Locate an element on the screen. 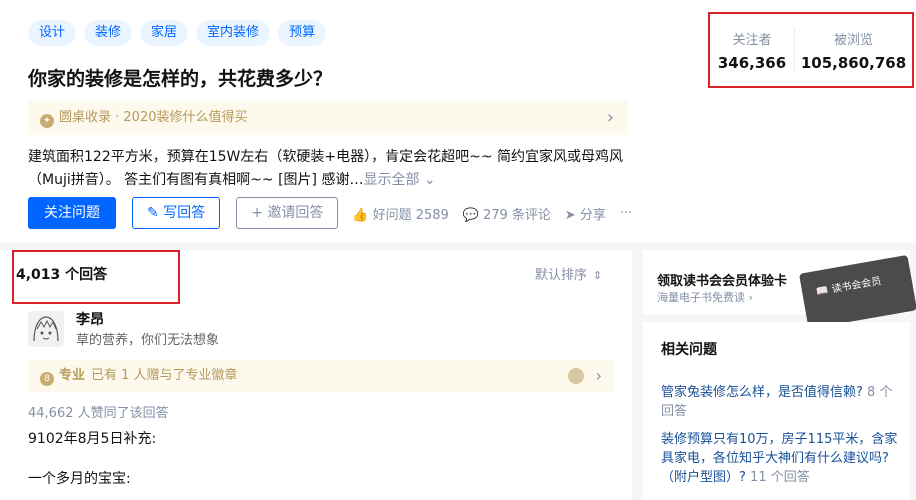 This screenshot has width=916, height=500. show-all-link: 显示全部 ⌄ is located at coordinates (399, 180).